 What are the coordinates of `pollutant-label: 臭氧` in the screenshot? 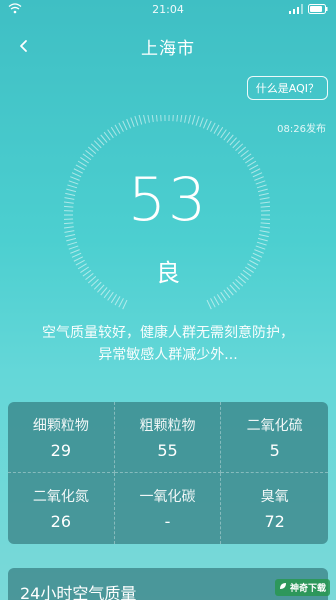 It's located at (274, 497).